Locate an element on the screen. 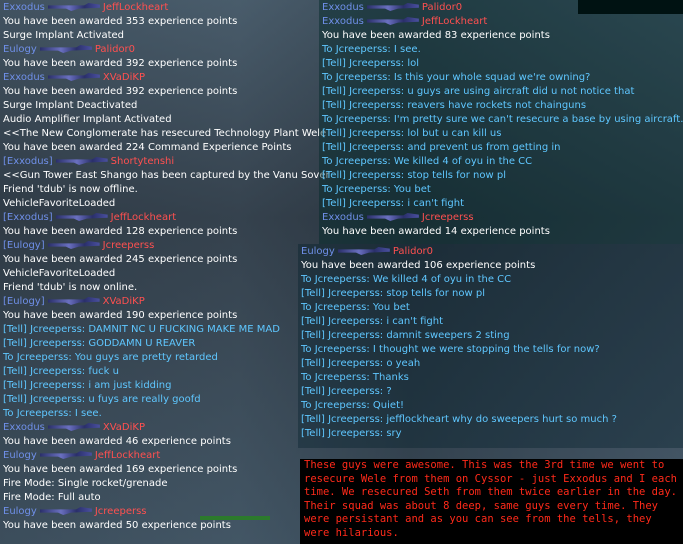  chat-system-line: Friend 'tdub' is now online. is located at coordinates (70, 287).